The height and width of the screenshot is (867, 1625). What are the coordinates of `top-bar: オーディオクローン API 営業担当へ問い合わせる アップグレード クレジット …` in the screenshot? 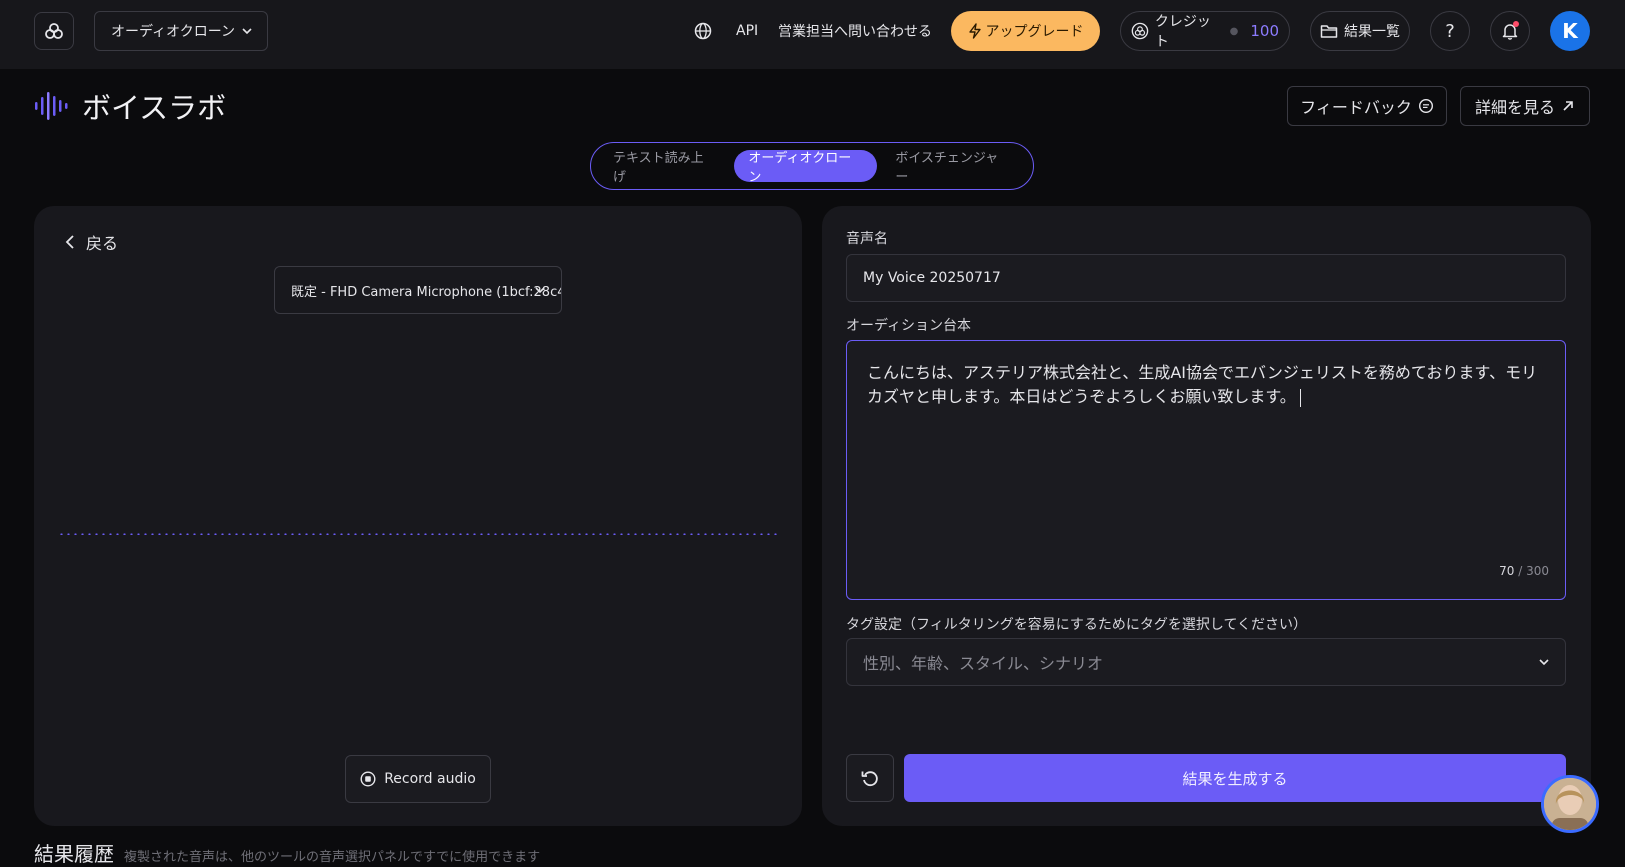 It's located at (812, 34).